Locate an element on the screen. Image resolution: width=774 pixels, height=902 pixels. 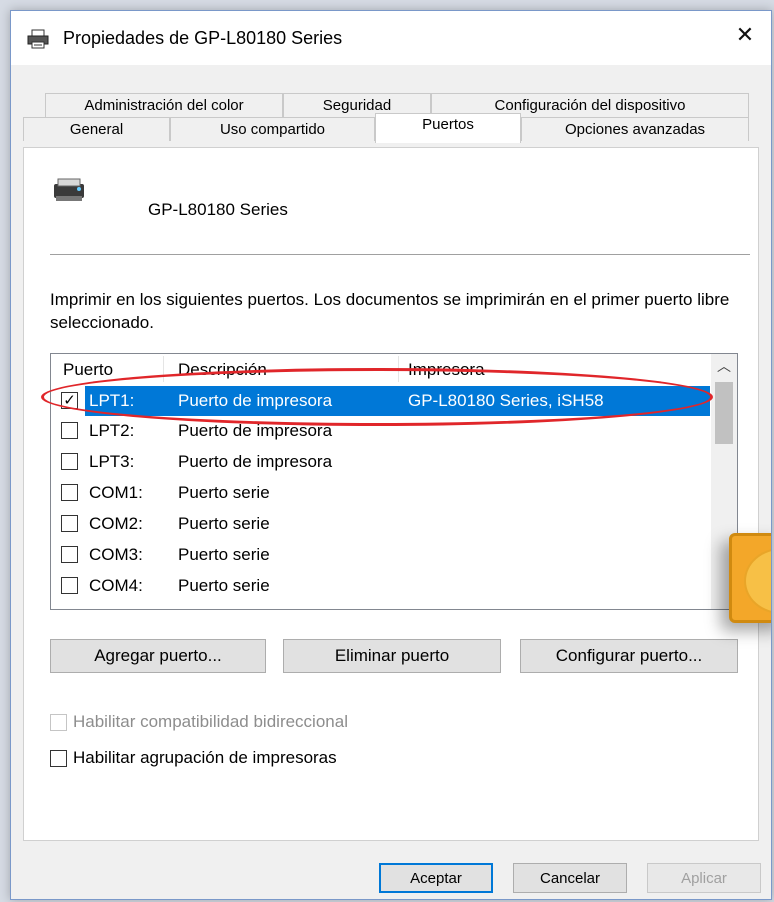
tab-sharing: Uso compartido is located at coordinates (272, 129).